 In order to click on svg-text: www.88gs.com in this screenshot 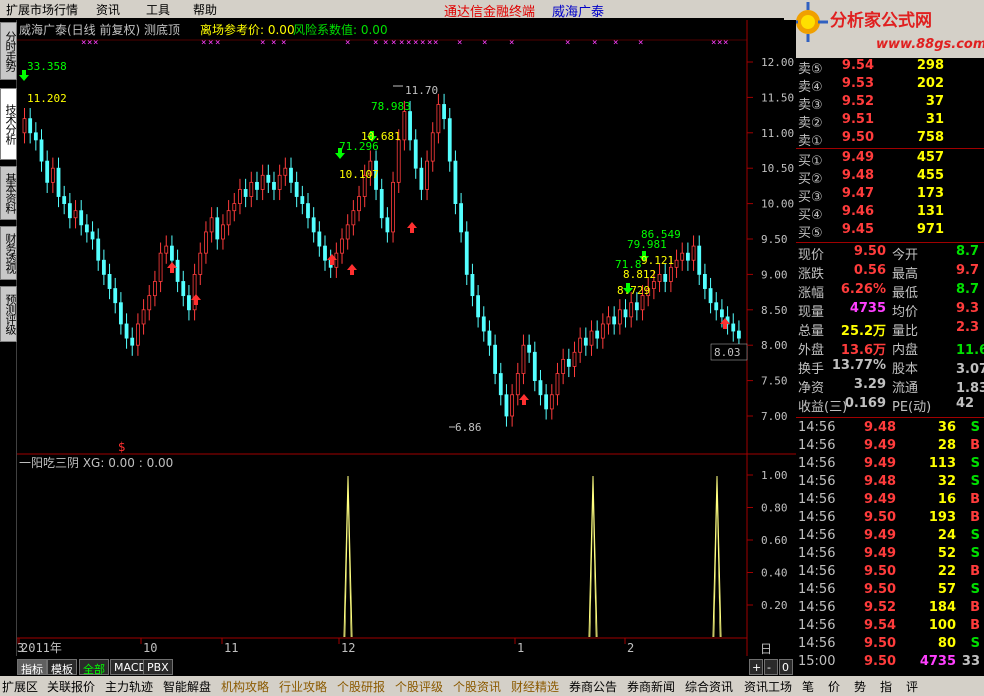, I will do `click(930, 44)`.